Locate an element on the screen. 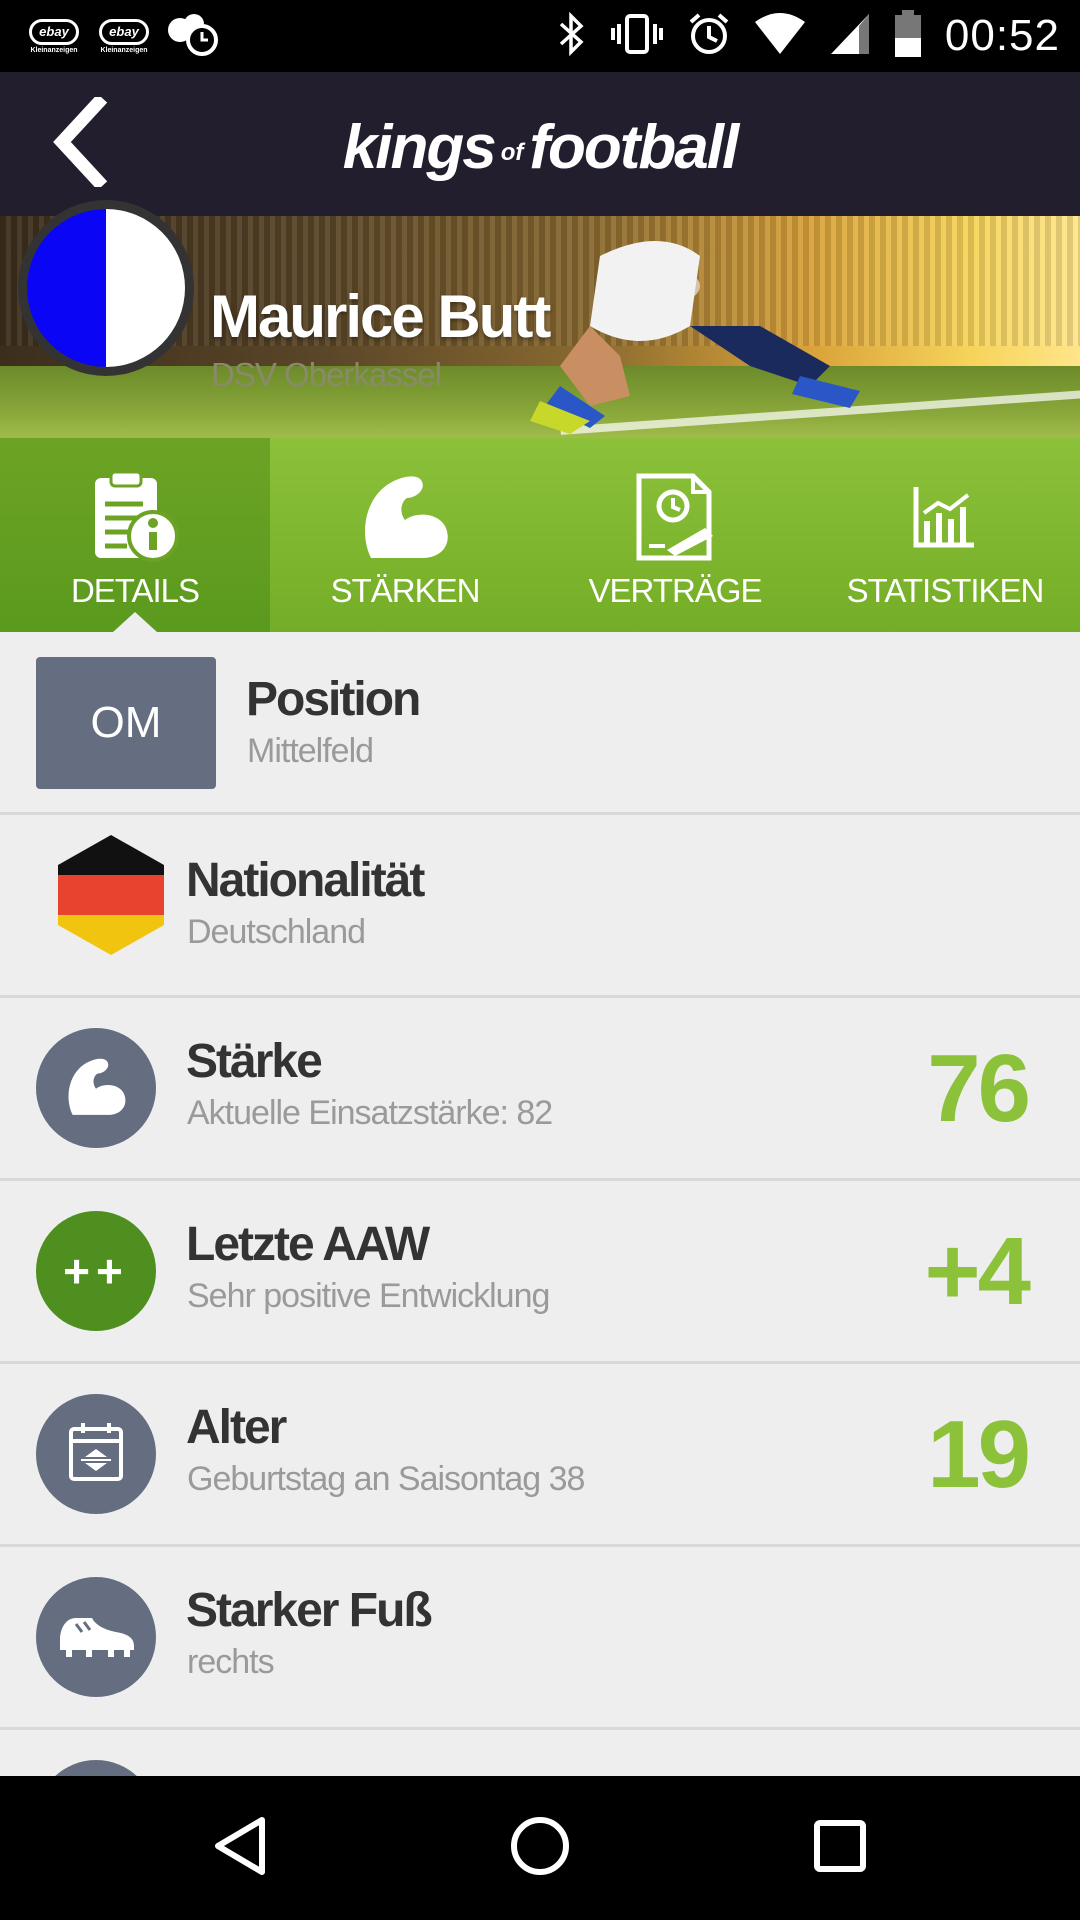 This screenshot has width=1080, height=1920. notification-icons: ebay Kleinanzeigen ebay Kleinanzeigen is located at coordinates (124, 36).